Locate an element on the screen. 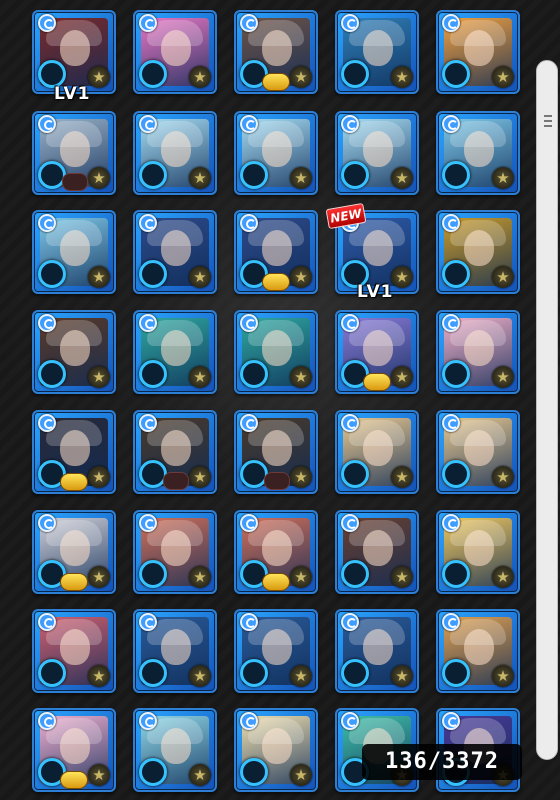 The height and width of the screenshot is (800, 560). scrollbar-grip-icon is located at coordinates (548, 125).